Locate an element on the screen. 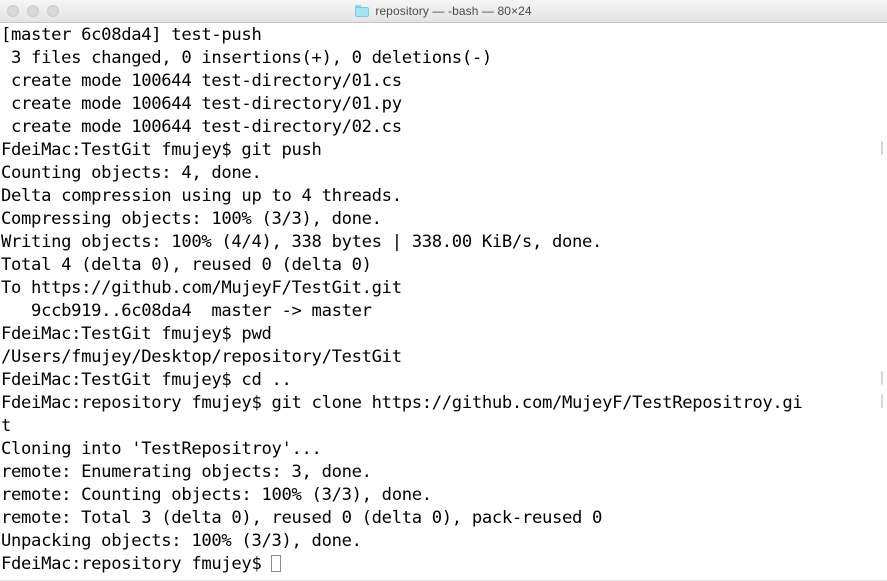 The width and height of the screenshot is (887, 581). window-controls is located at coordinates (33, 11).